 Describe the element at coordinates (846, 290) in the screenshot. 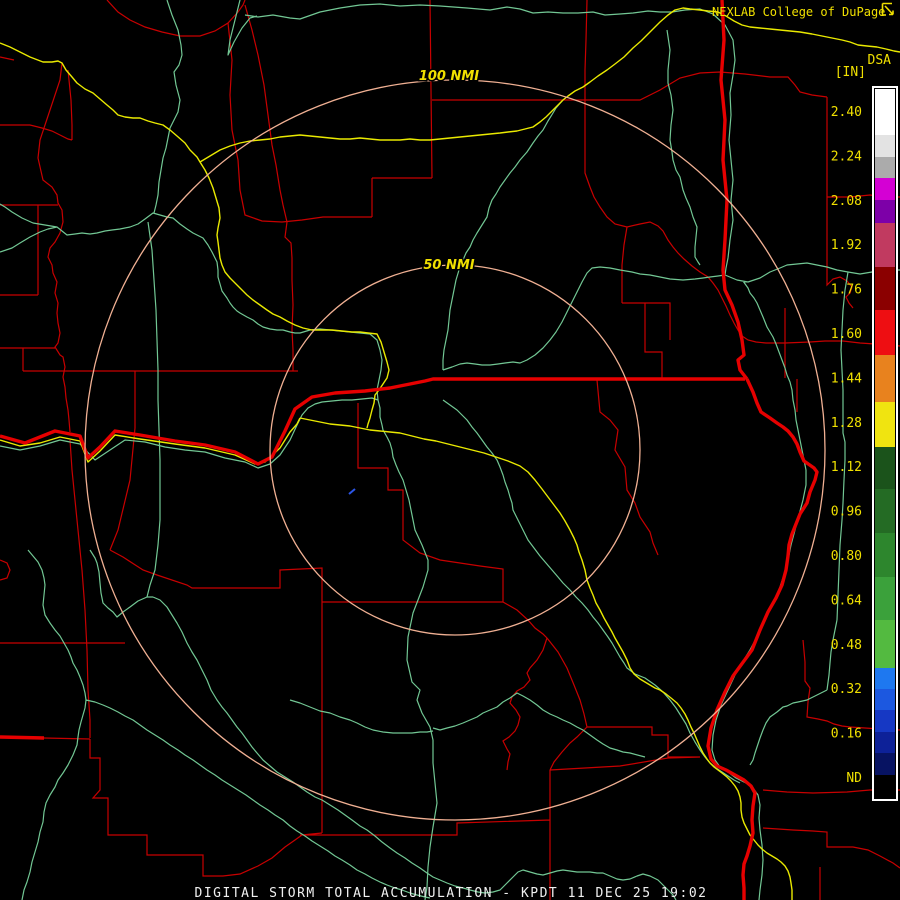

I see `legend-tick-label: 1.76` at that location.